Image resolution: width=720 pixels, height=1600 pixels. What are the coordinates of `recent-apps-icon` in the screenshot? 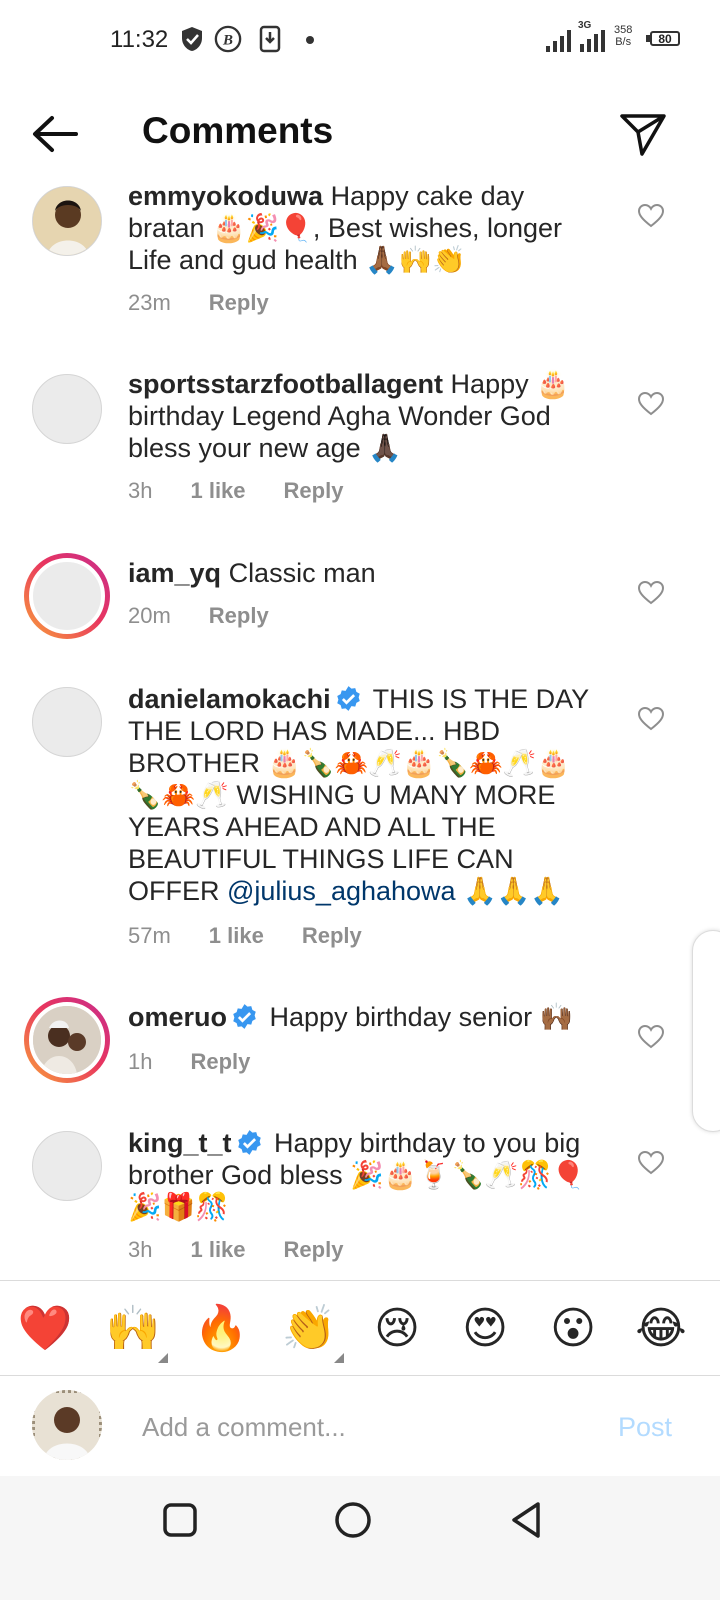 It's located at (180, 1520).